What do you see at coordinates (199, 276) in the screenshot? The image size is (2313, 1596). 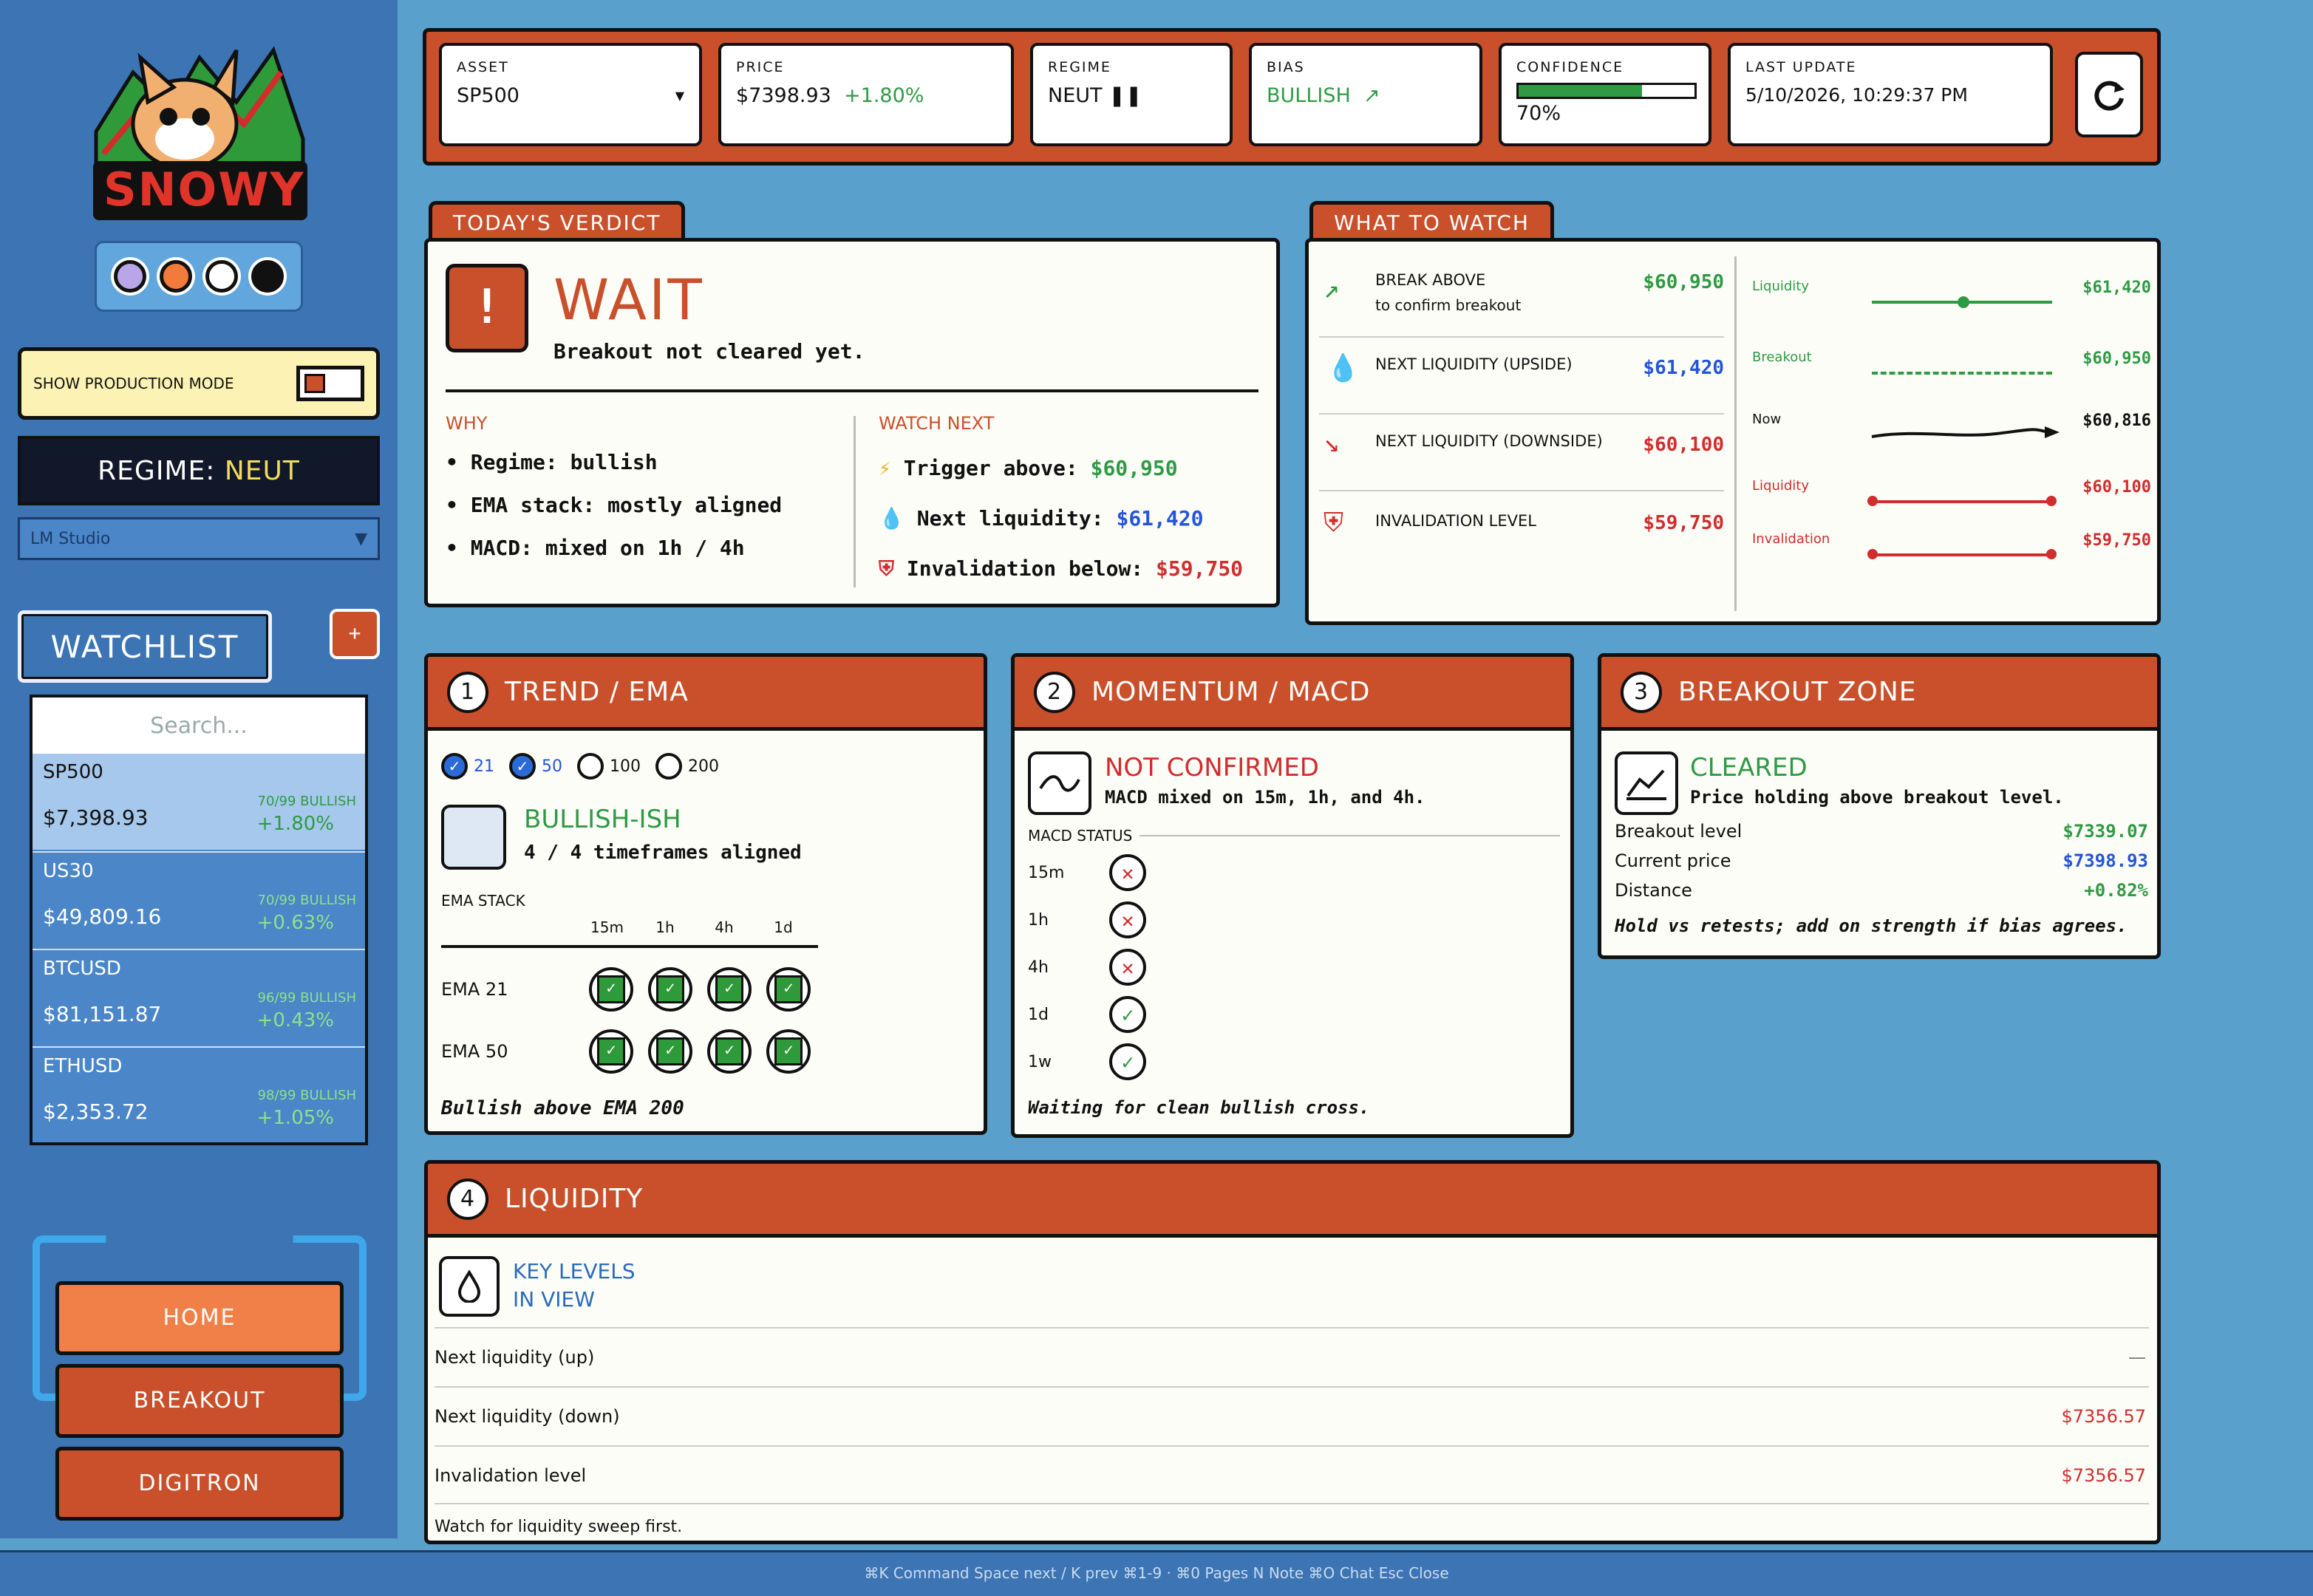 I see `theme-picker` at bounding box center [199, 276].